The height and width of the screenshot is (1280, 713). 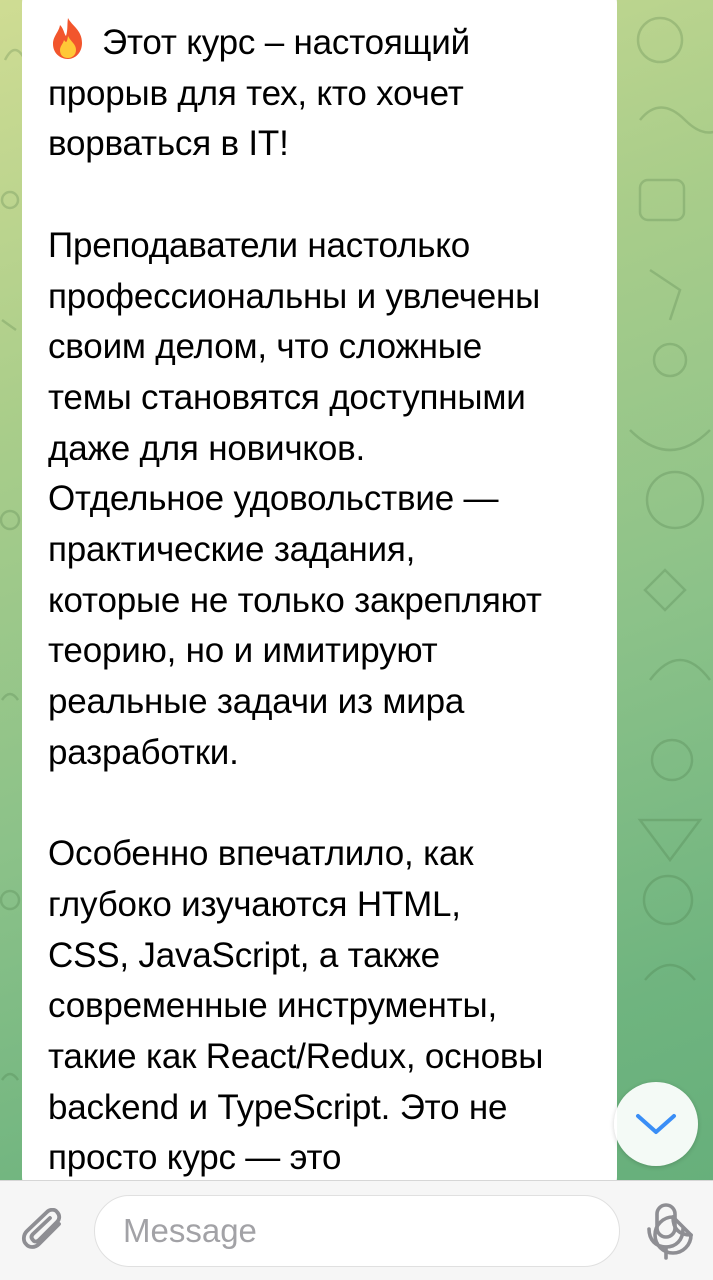 What do you see at coordinates (333, 1231) in the screenshot?
I see `message-input` at bounding box center [333, 1231].